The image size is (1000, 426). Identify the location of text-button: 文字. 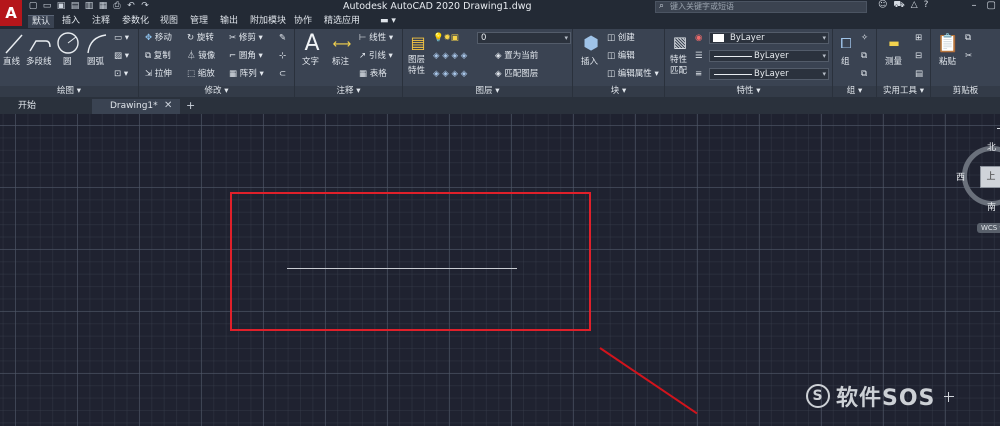
(310, 62).